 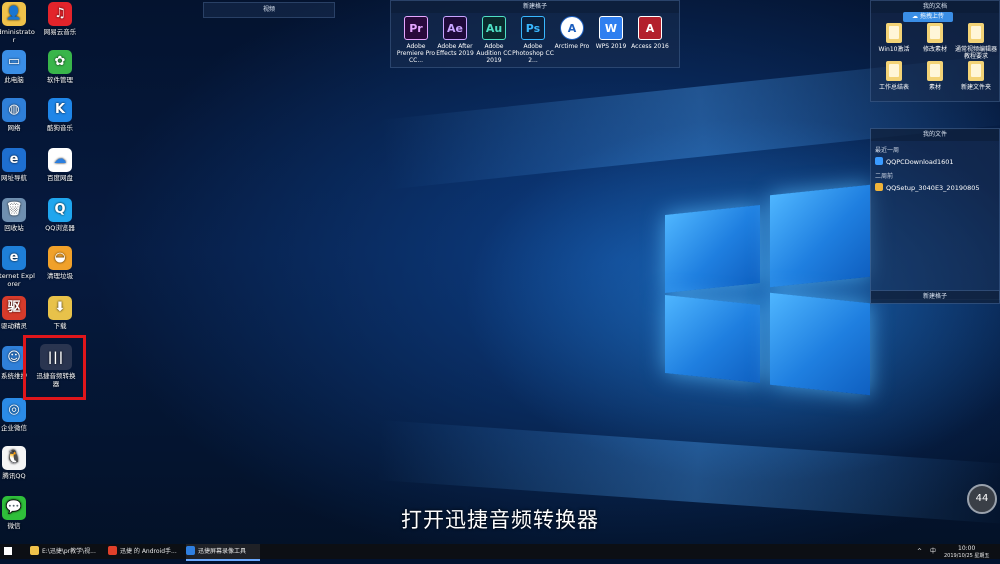 I want to click on app-shortcut: W WPS 2019, so click(x=611, y=33).